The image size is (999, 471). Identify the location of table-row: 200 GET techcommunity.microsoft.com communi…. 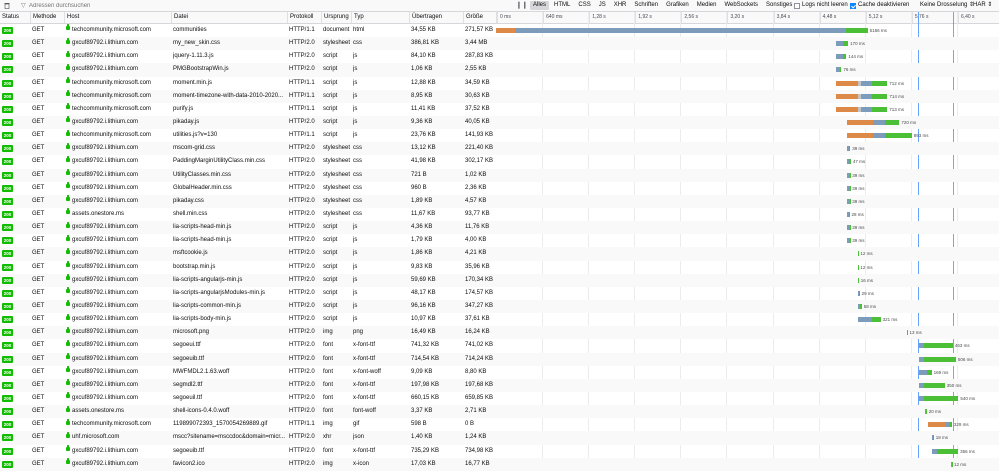
(499, 30).